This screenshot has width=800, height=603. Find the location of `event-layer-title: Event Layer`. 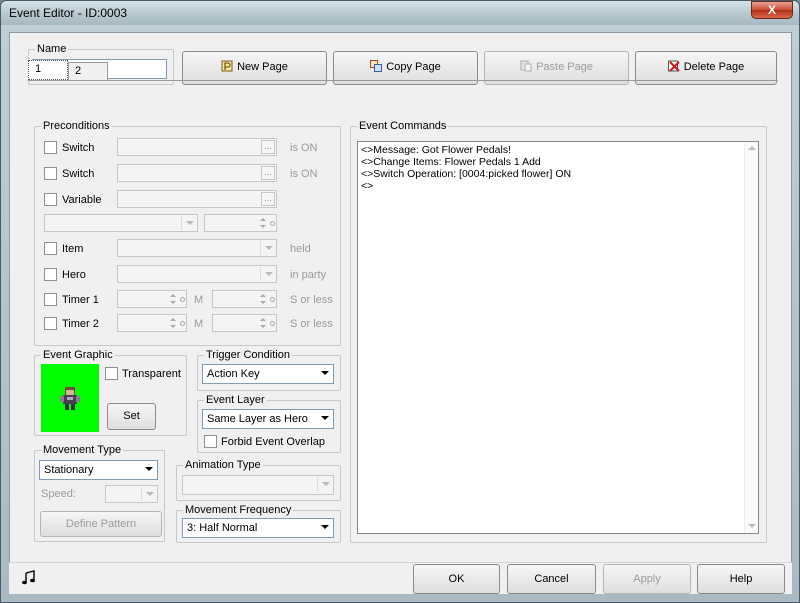

event-layer-title: Event Layer is located at coordinates (235, 400).